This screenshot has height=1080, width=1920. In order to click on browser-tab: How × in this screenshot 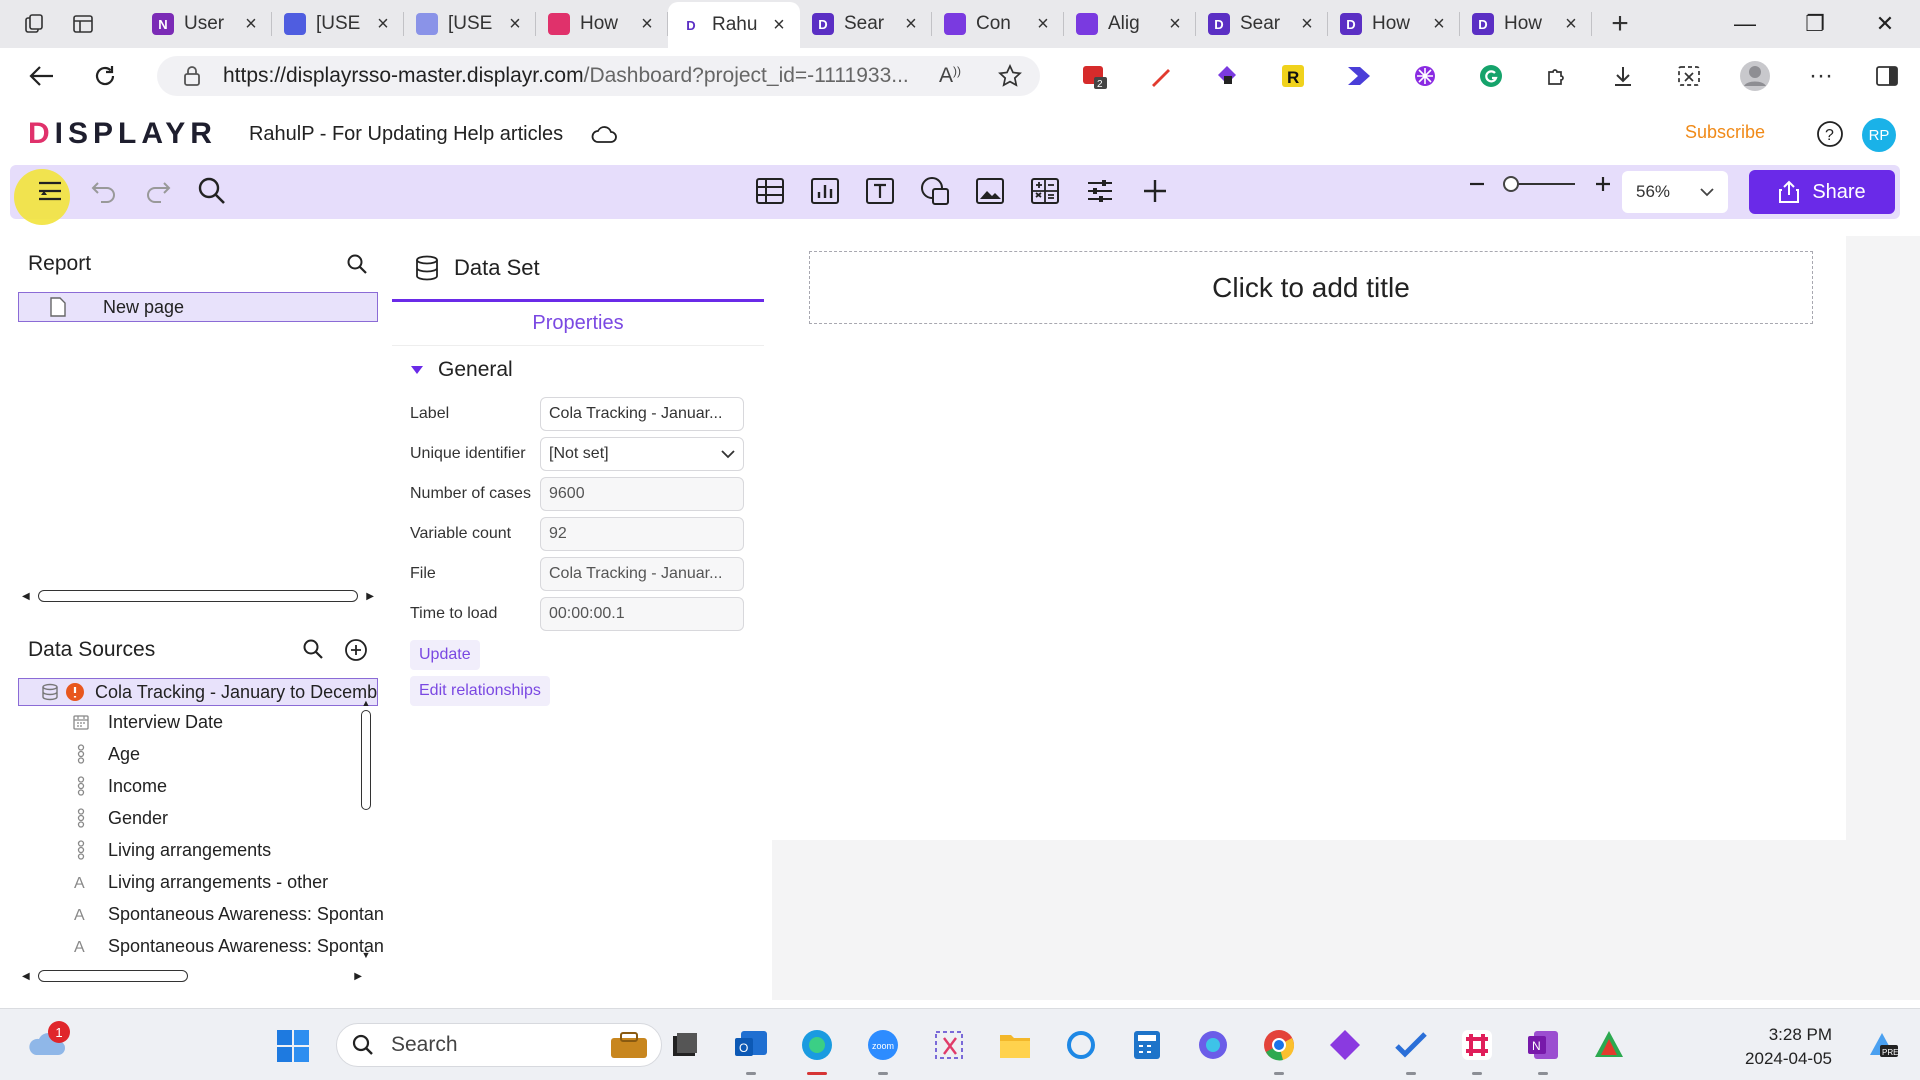, I will do `click(602, 24)`.